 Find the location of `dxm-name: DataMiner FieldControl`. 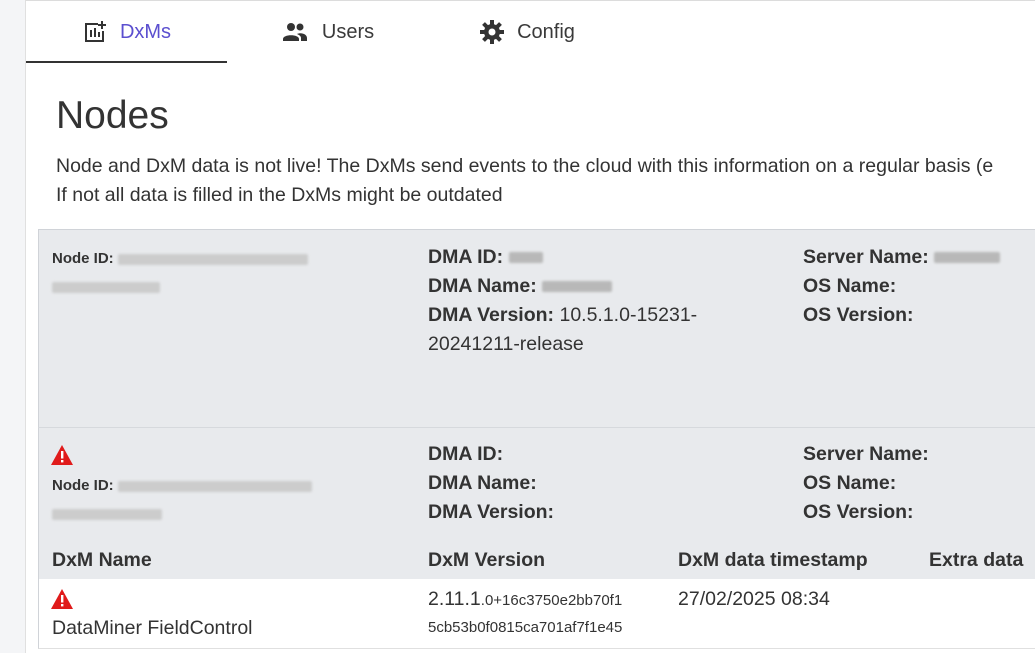

dxm-name: DataMiner FieldControl is located at coordinates (152, 628).